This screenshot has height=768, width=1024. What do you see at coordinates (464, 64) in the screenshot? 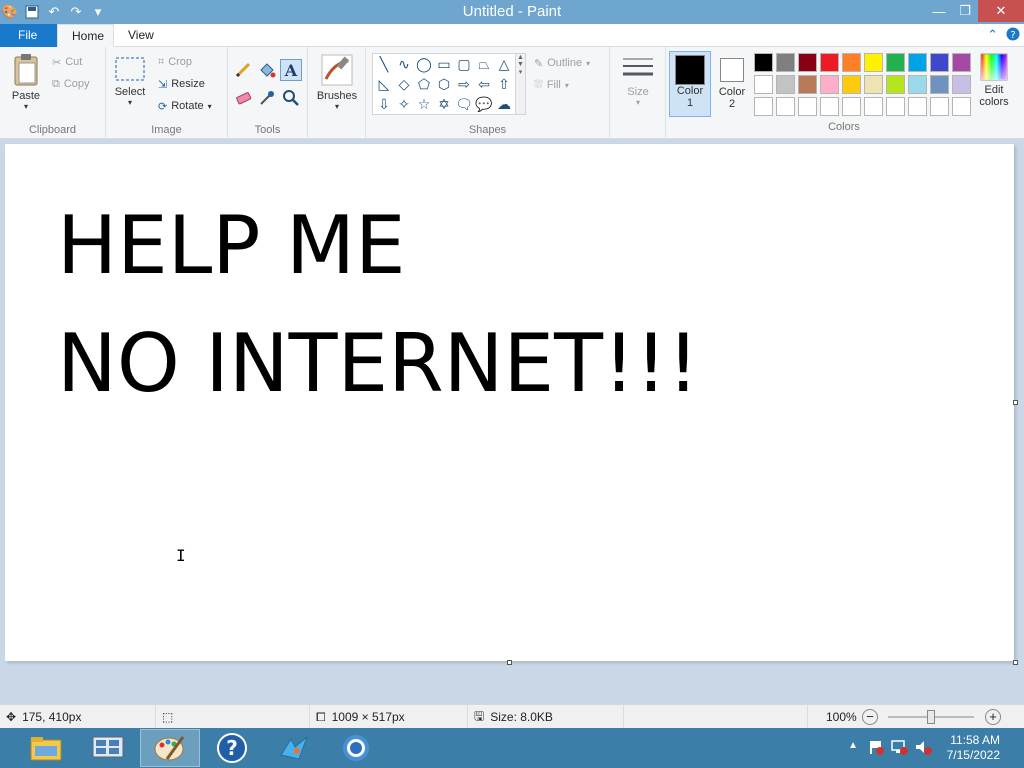
I see `rounded-rectangle-shape-icon: ▢` at bounding box center [464, 64].